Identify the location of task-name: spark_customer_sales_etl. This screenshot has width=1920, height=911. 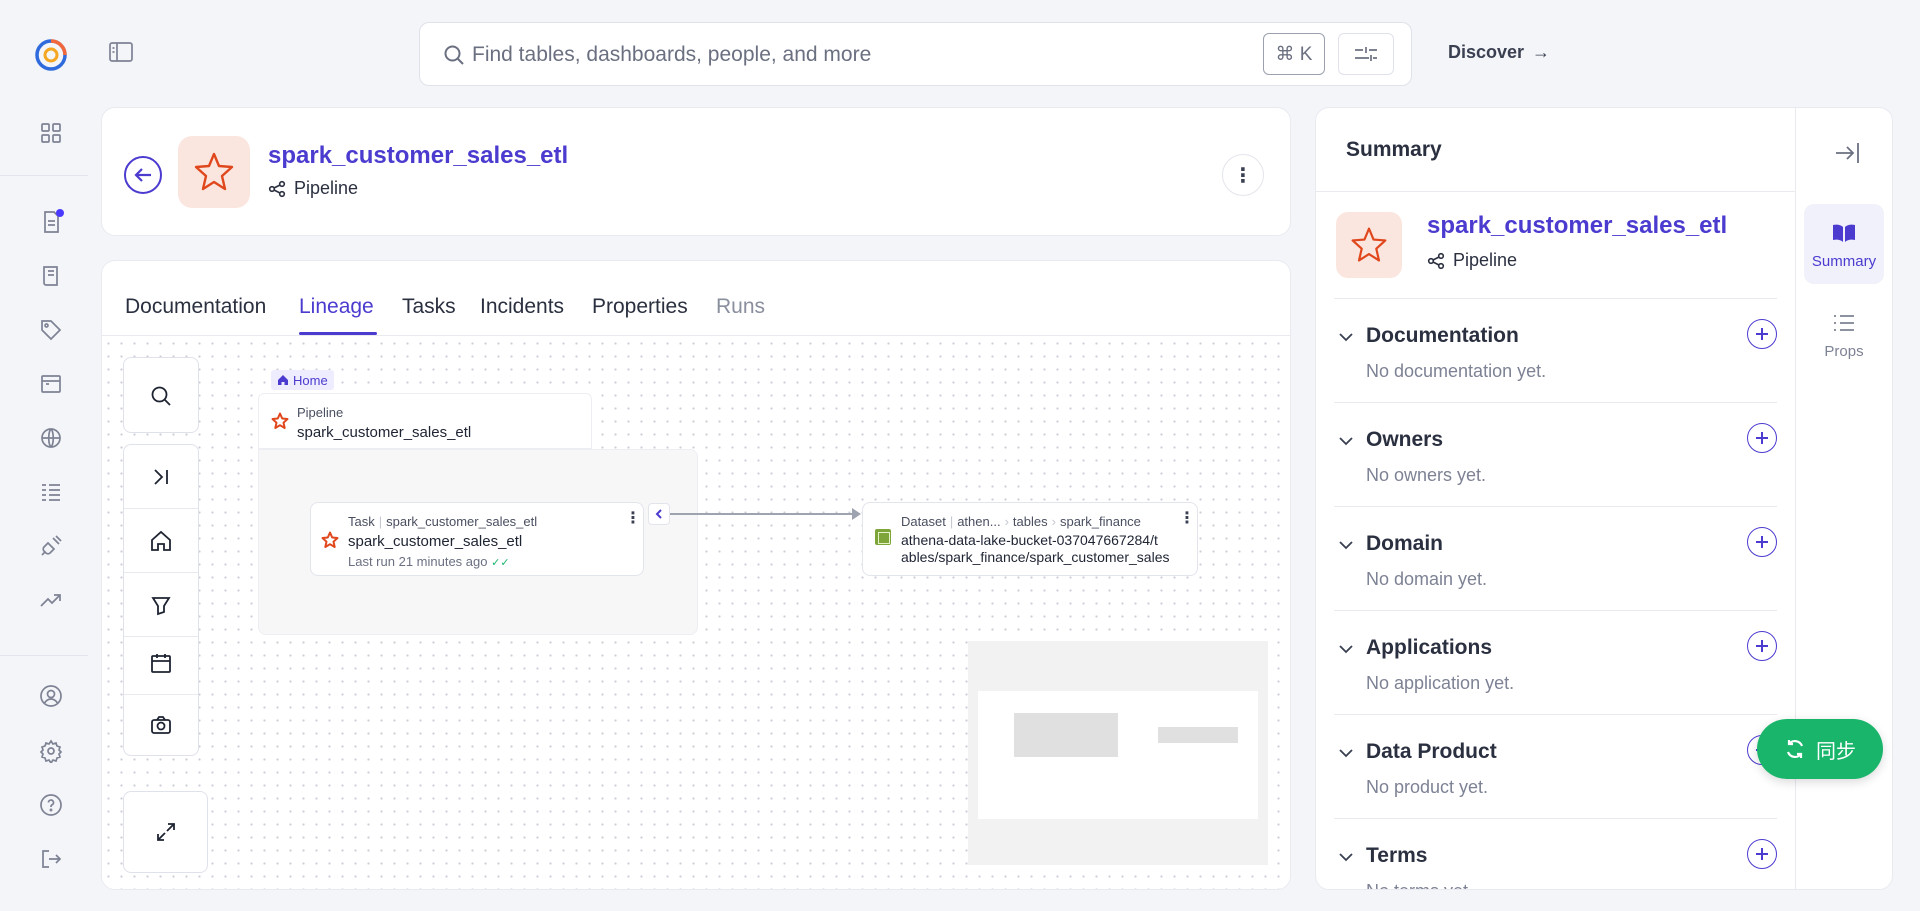
(435, 541).